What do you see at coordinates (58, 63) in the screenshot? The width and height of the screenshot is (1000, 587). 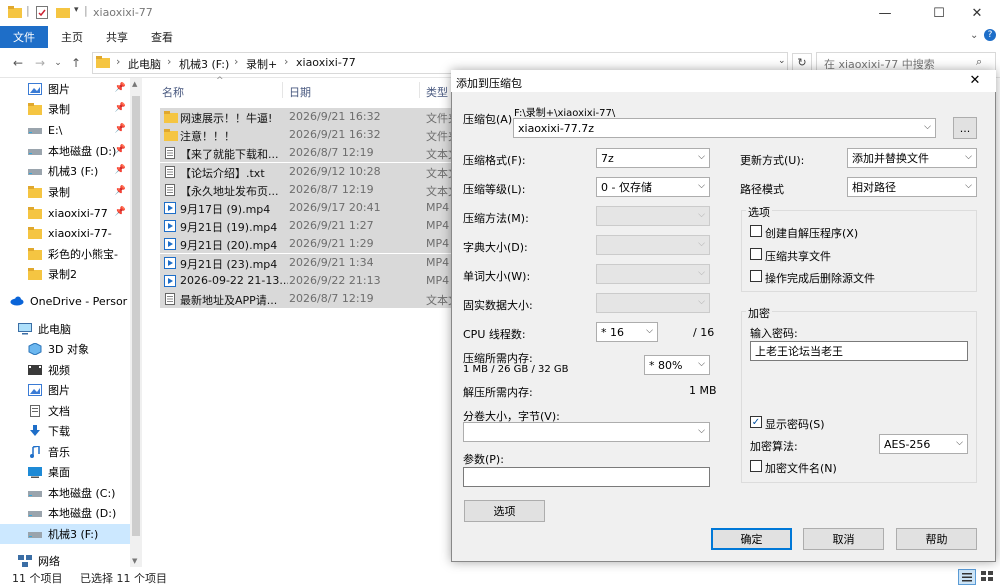 I see `recent-locations-icon: ⌄` at bounding box center [58, 63].